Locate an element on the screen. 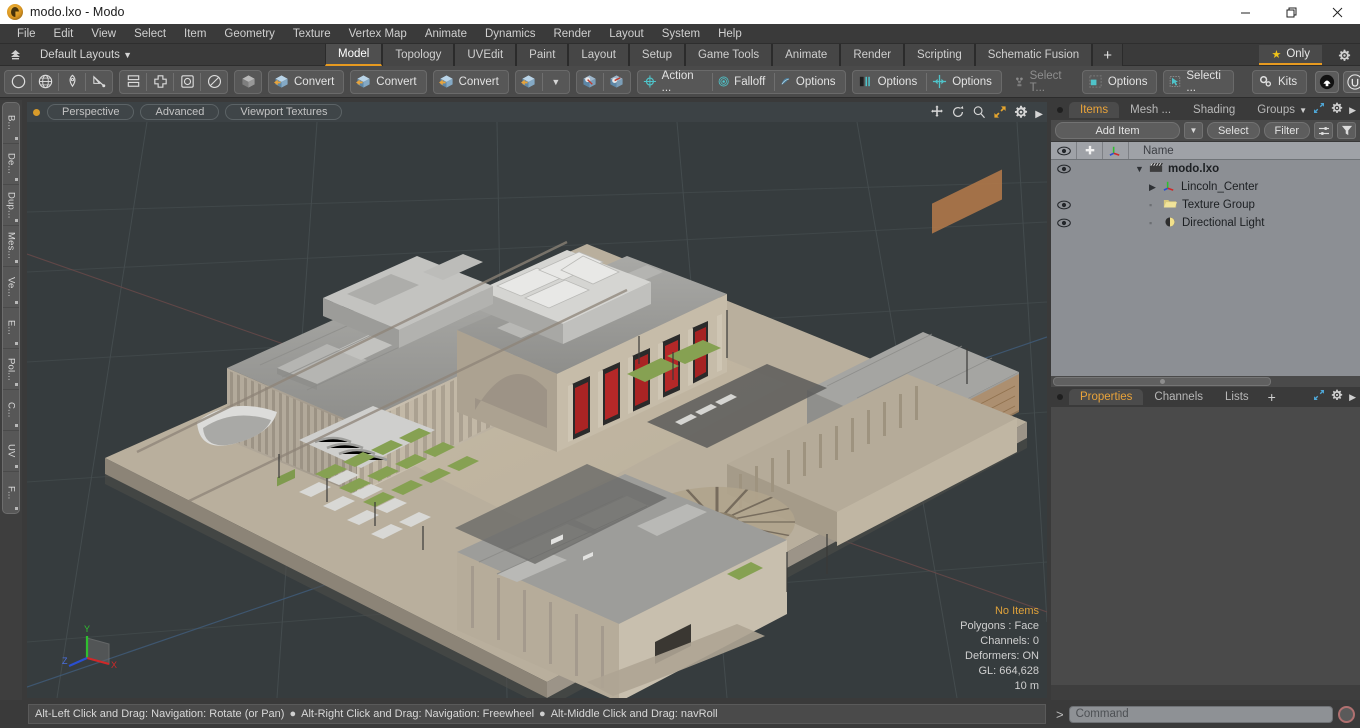  snap-cube-icon is located at coordinates (590, 82).